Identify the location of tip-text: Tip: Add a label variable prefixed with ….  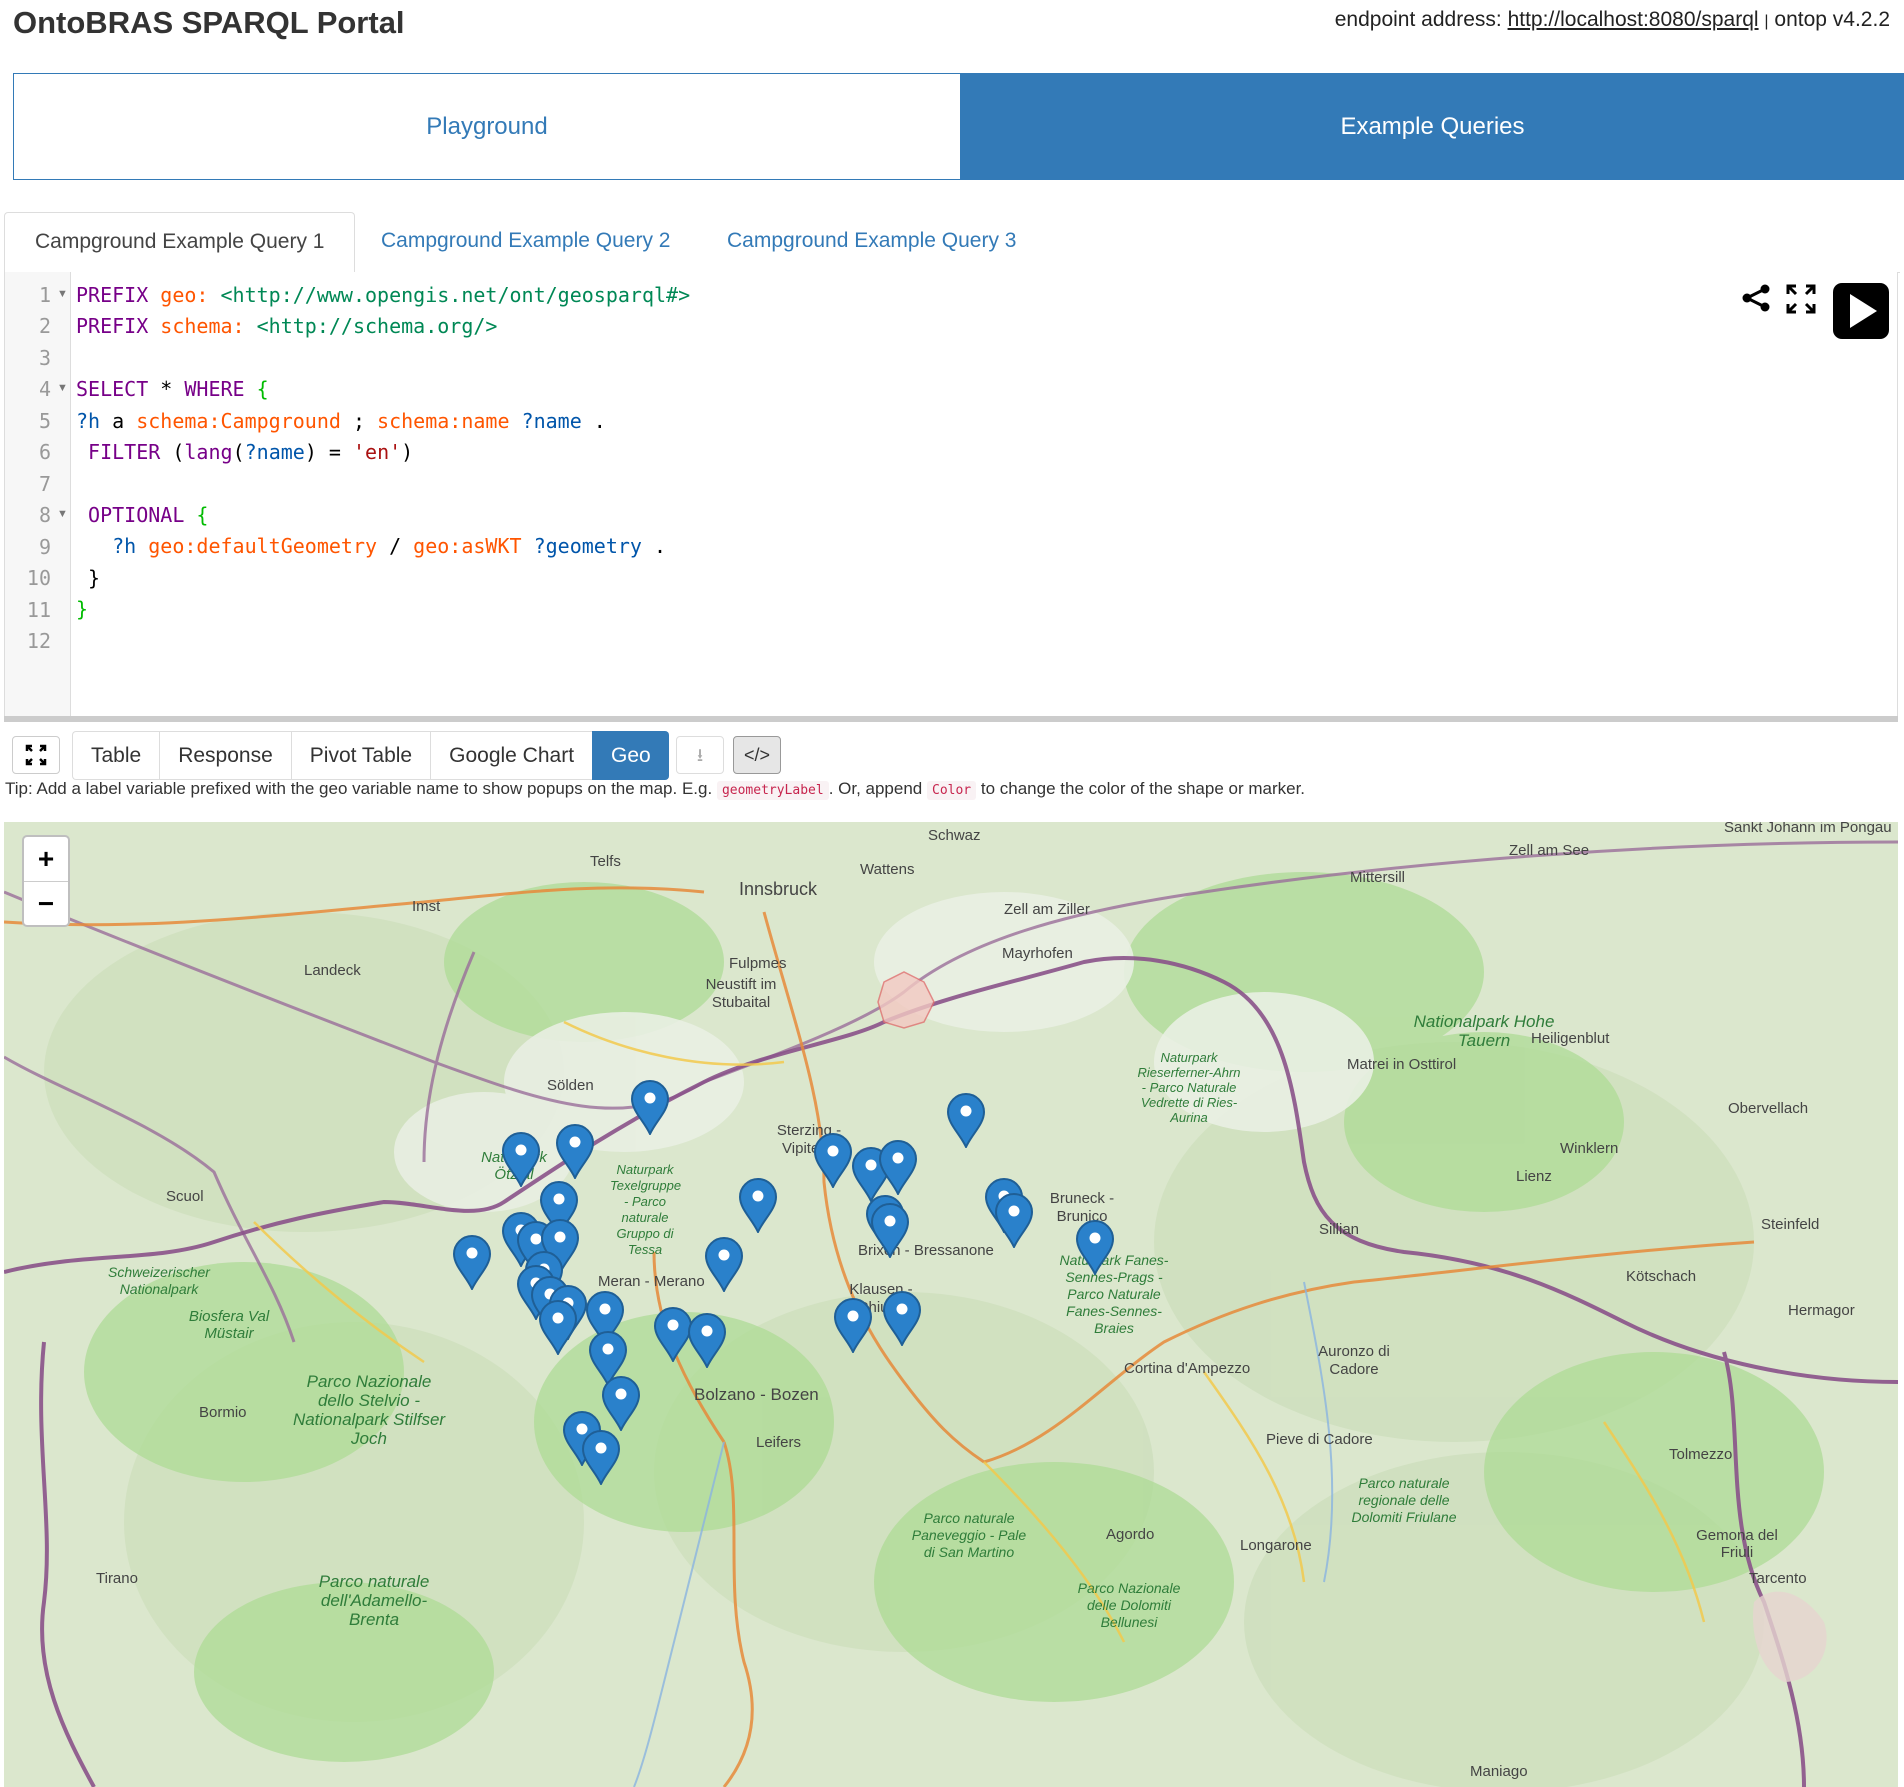
(359, 788).